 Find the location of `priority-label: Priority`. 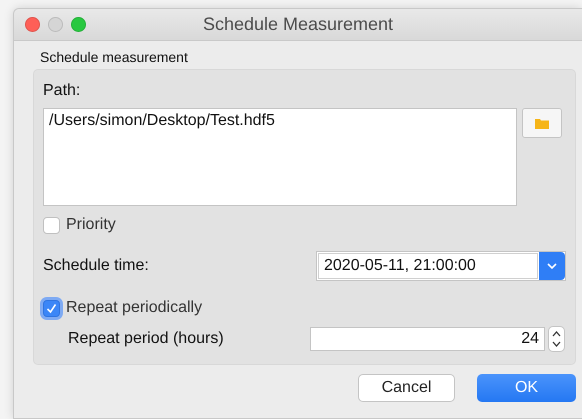

priority-label: Priority is located at coordinates (91, 225).